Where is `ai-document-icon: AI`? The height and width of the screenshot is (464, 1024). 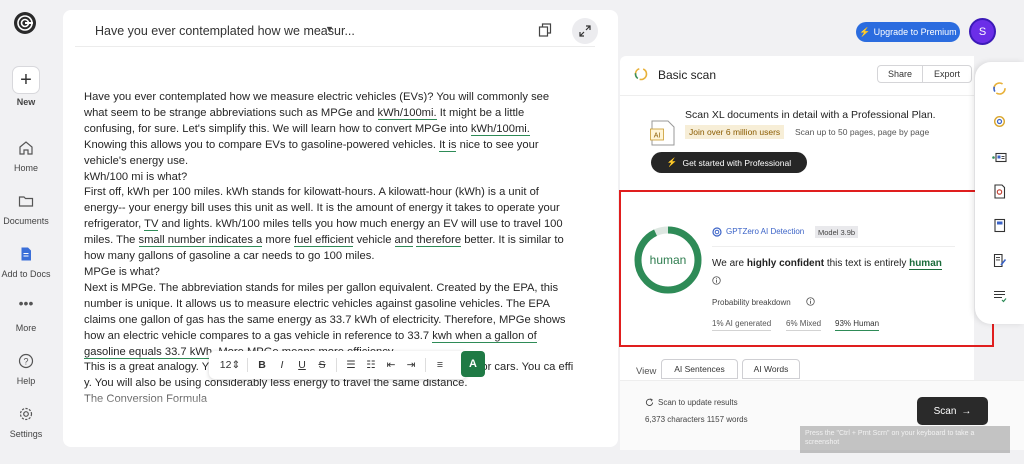
ai-document-icon: AI is located at coordinates (662, 133).